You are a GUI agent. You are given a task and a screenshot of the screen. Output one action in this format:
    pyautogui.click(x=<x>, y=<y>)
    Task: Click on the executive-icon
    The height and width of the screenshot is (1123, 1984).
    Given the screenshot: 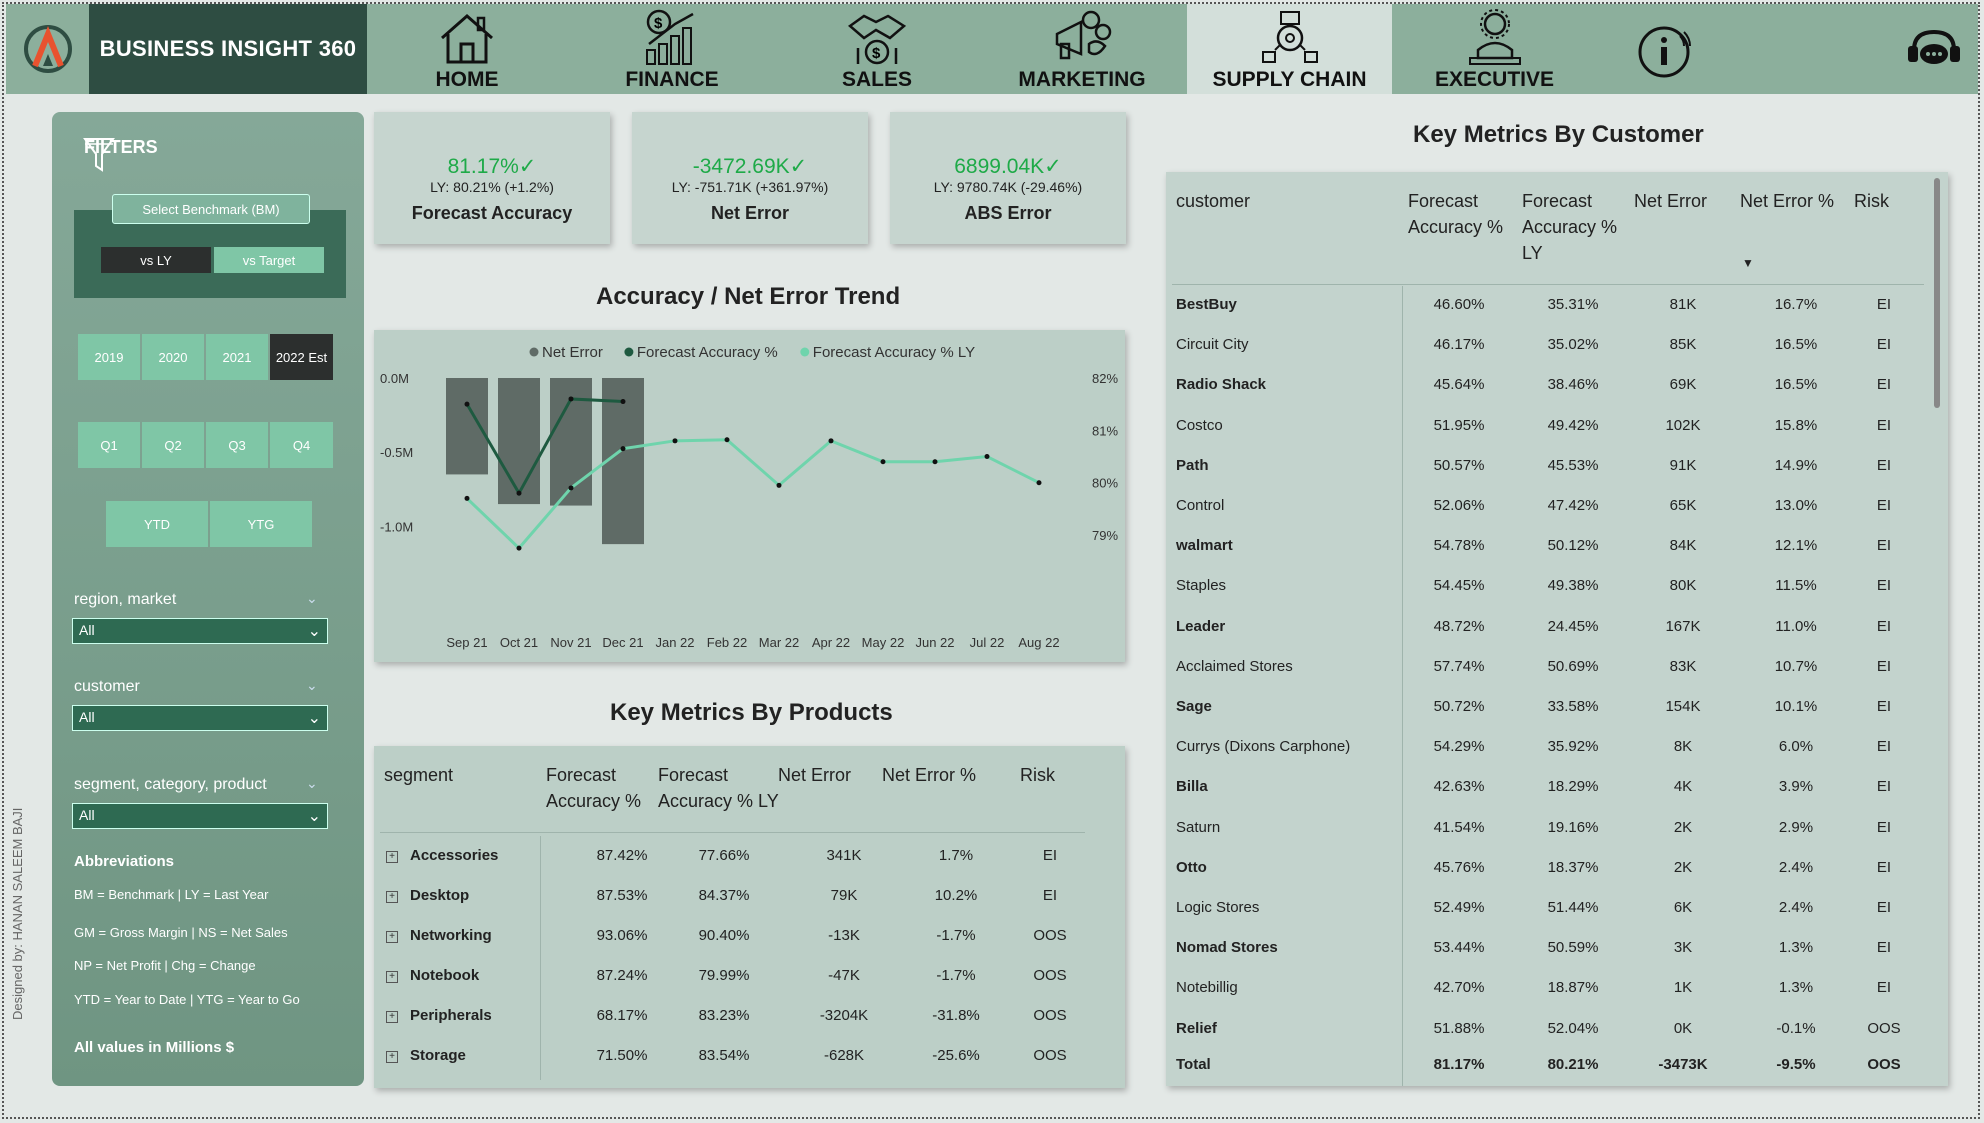 What is the action you would take?
    pyautogui.click(x=1494, y=37)
    